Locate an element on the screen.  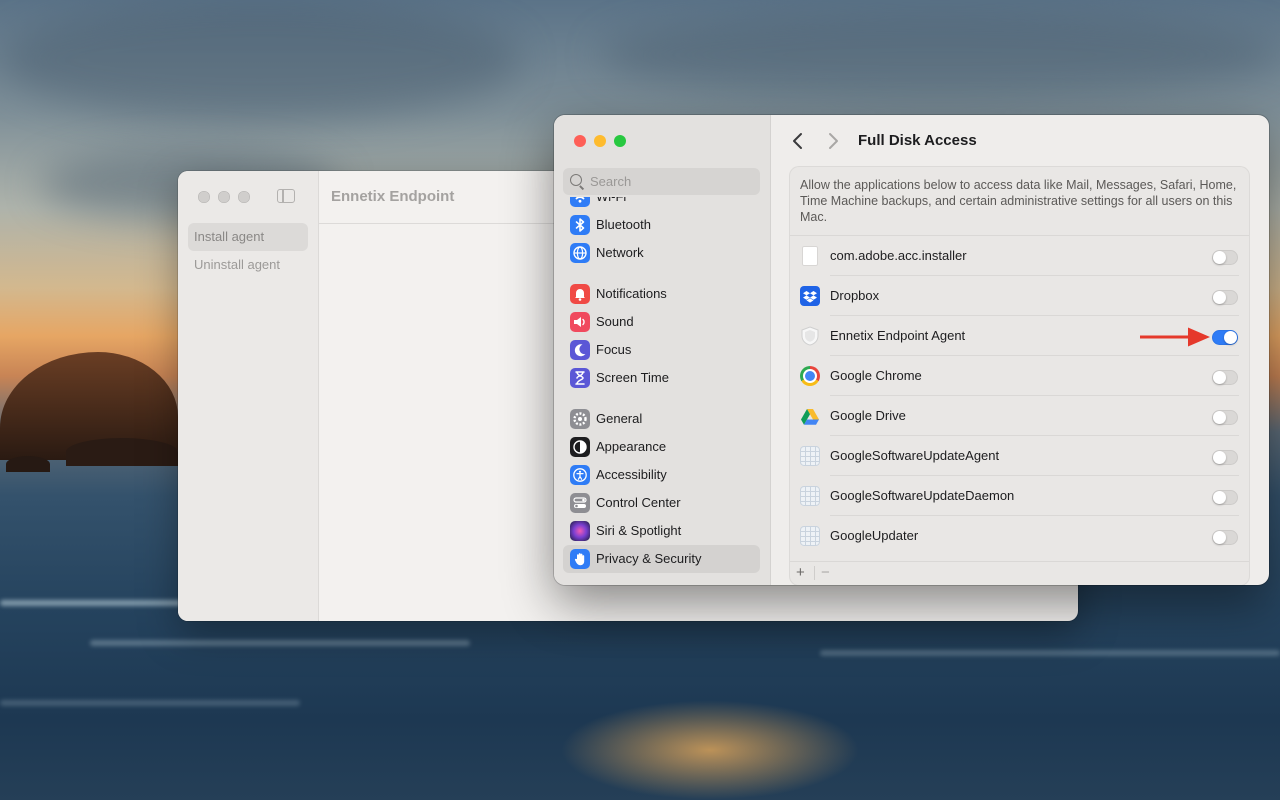
sidebar-item-general: General is located at coordinates (661, 419).